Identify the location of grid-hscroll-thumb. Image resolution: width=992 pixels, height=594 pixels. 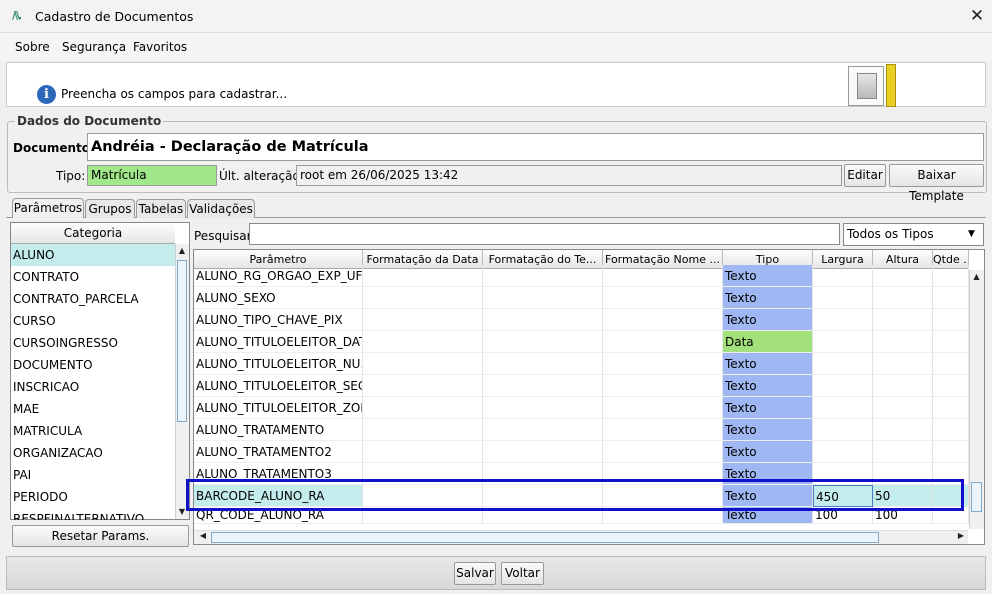
(545, 537).